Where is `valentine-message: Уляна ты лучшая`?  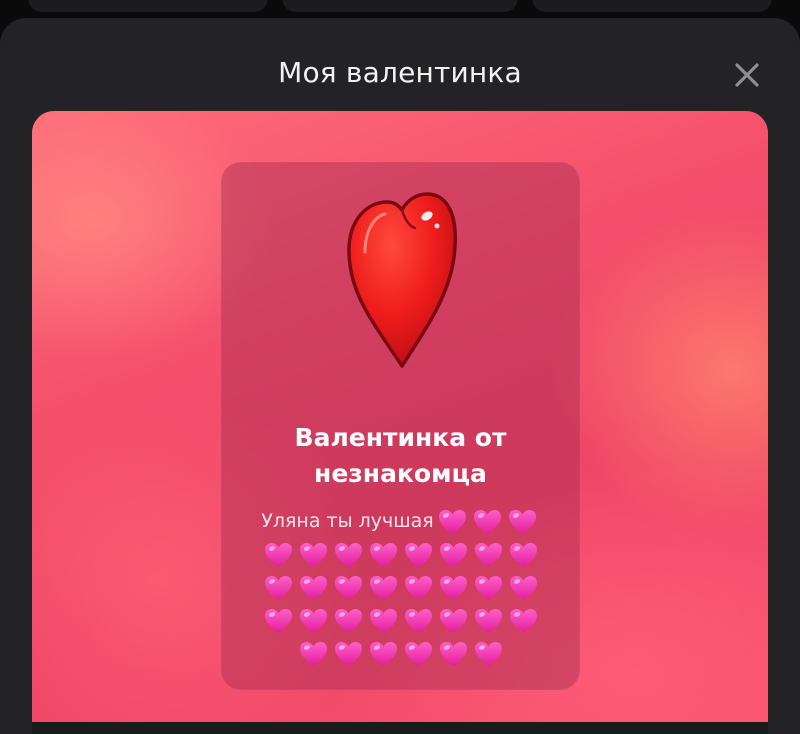 valentine-message: Уляна ты лучшая is located at coordinates (400, 587).